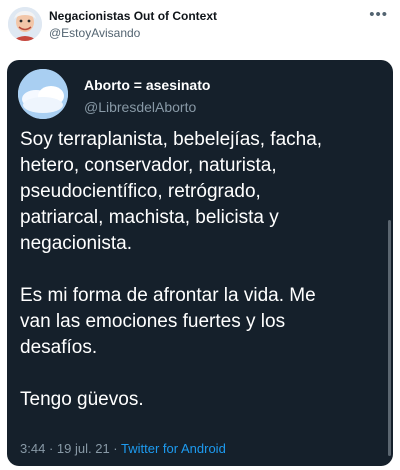 The width and height of the screenshot is (400, 470). What do you see at coordinates (140, 107) in the screenshot?
I see `quoted-author-handle: @LibresdelAborto` at bounding box center [140, 107].